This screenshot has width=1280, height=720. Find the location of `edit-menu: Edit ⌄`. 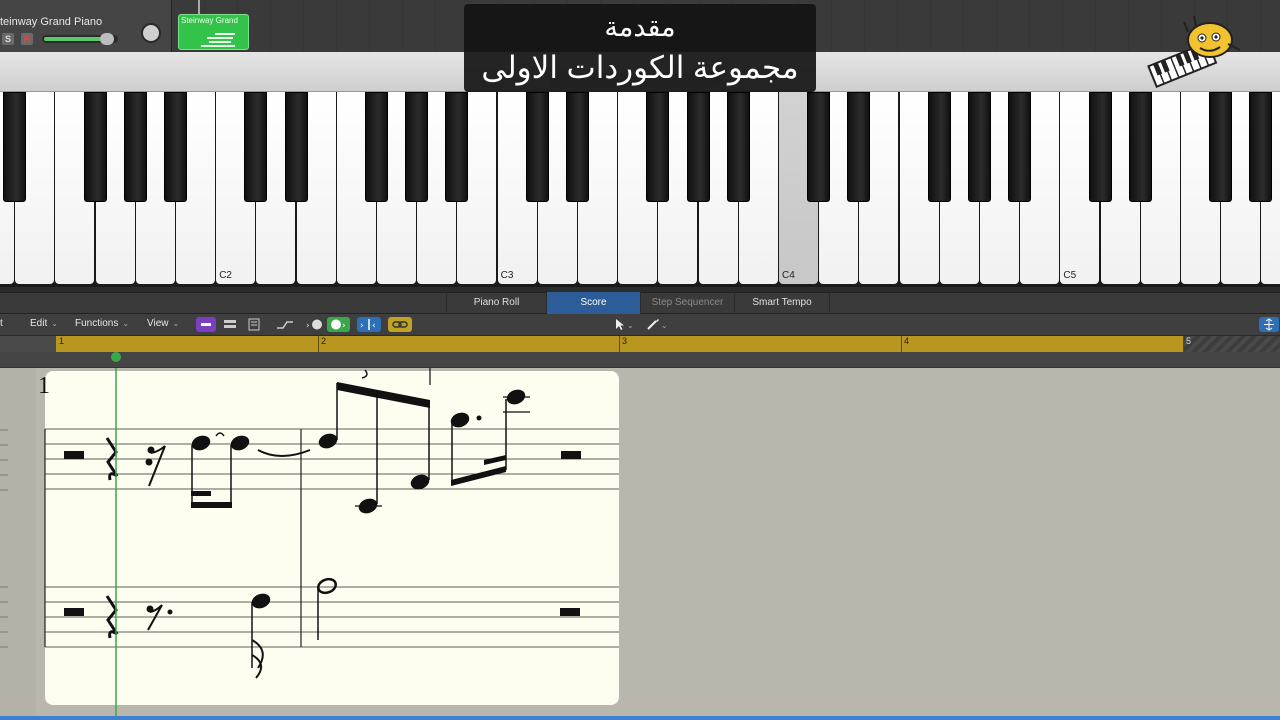

edit-menu: Edit ⌄ is located at coordinates (44, 323).